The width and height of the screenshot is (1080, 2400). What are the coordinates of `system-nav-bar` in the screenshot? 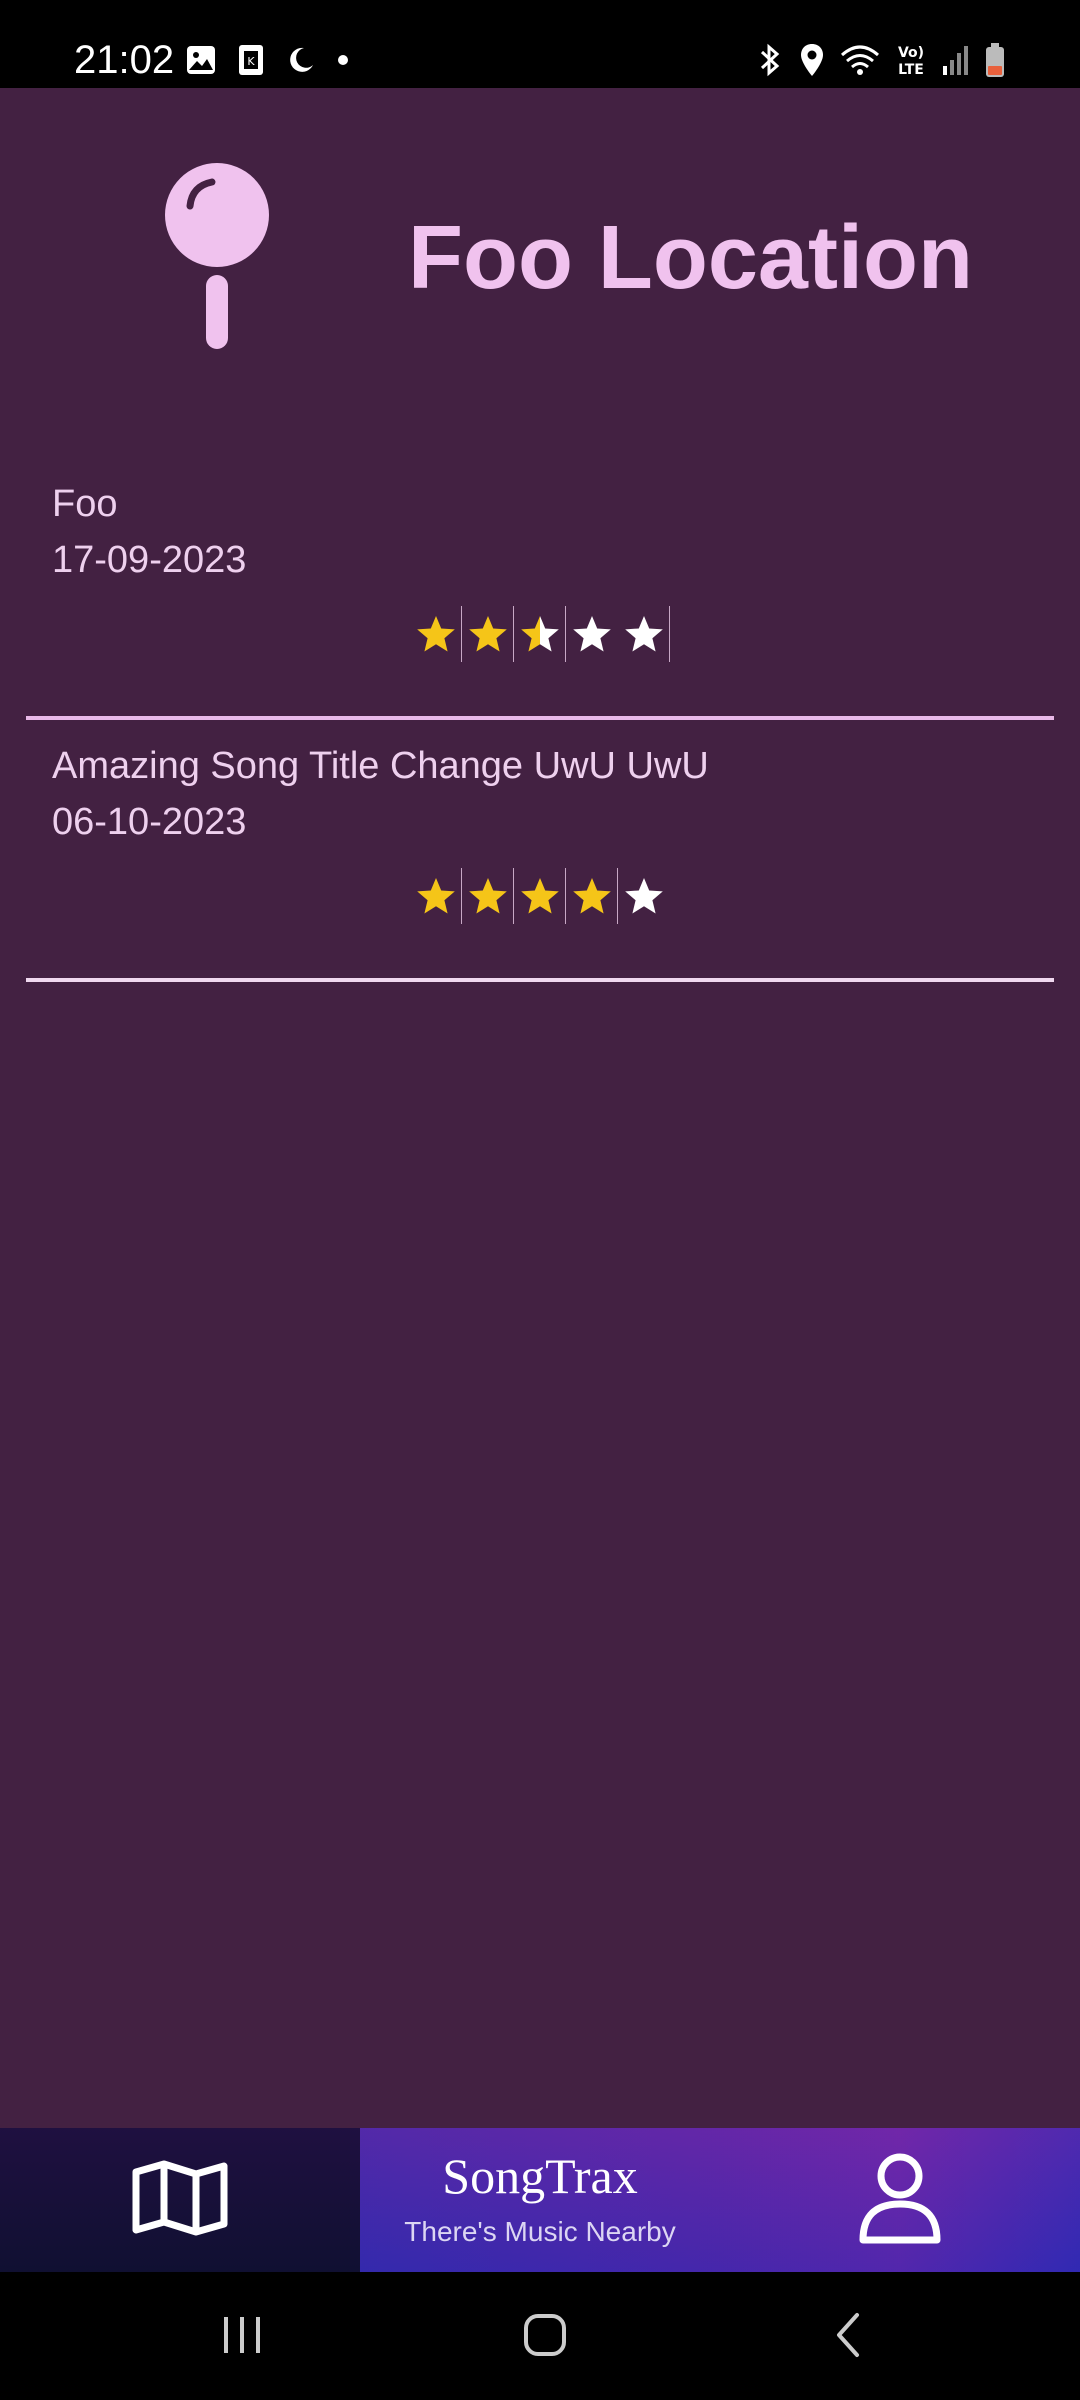 It's located at (540, 2336).